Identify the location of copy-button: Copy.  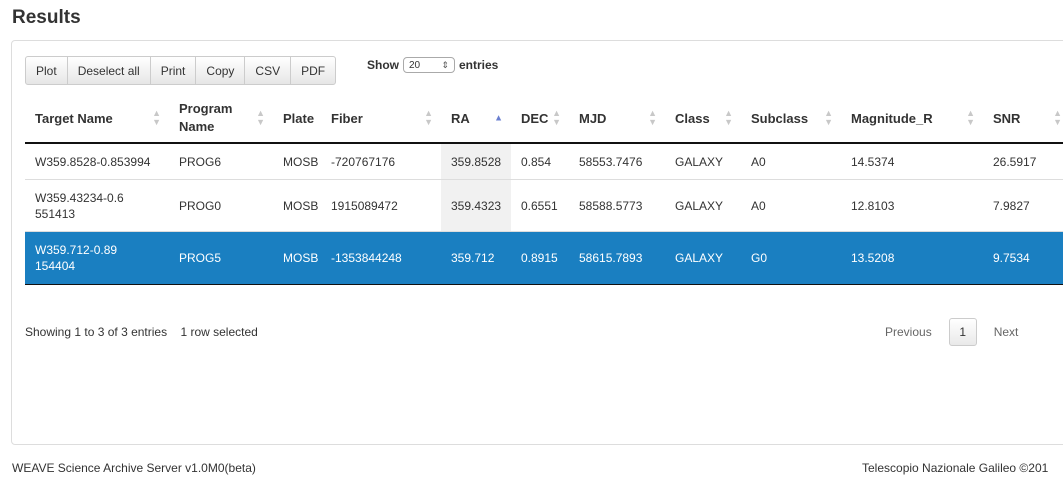
(220, 70).